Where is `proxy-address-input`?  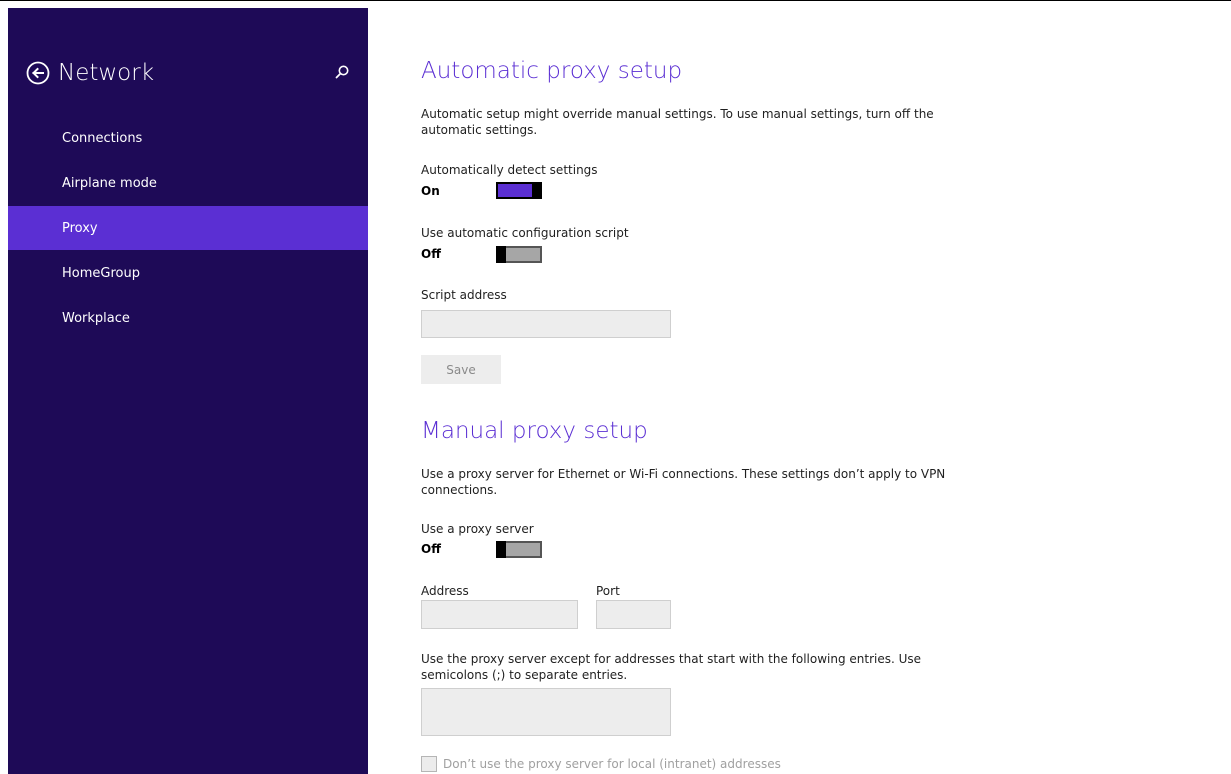
proxy-address-input is located at coordinates (499, 614).